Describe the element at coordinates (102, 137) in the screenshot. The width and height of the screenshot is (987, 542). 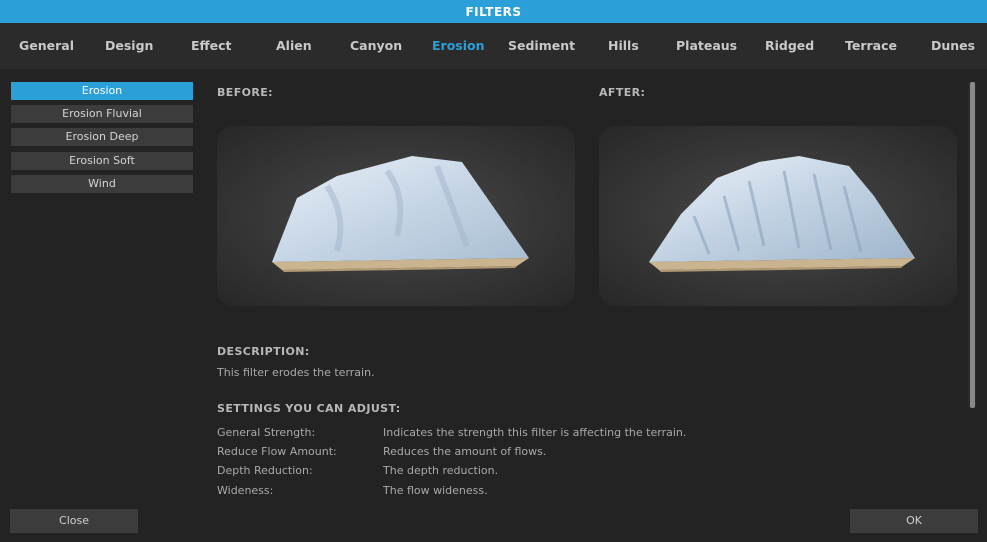
I see `filter-item-erosion-deep: Erosion Deep` at that location.